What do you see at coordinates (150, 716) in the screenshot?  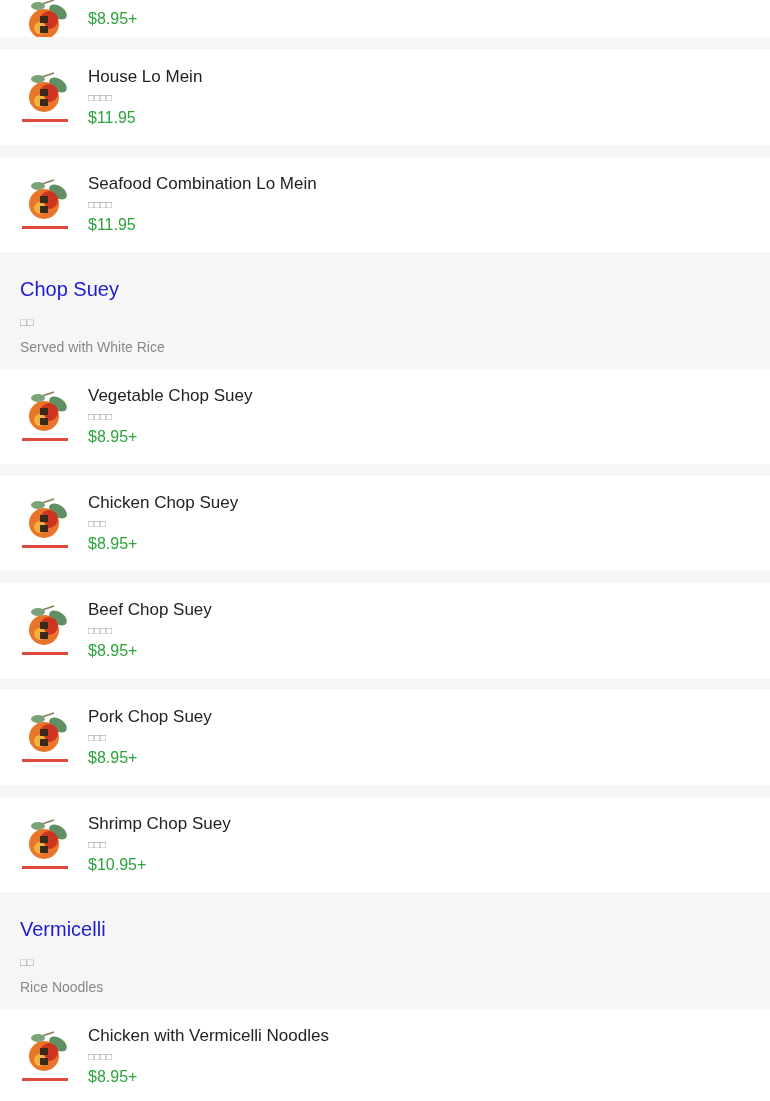 I see `item-name: Pork Chop Suey` at bounding box center [150, 716].